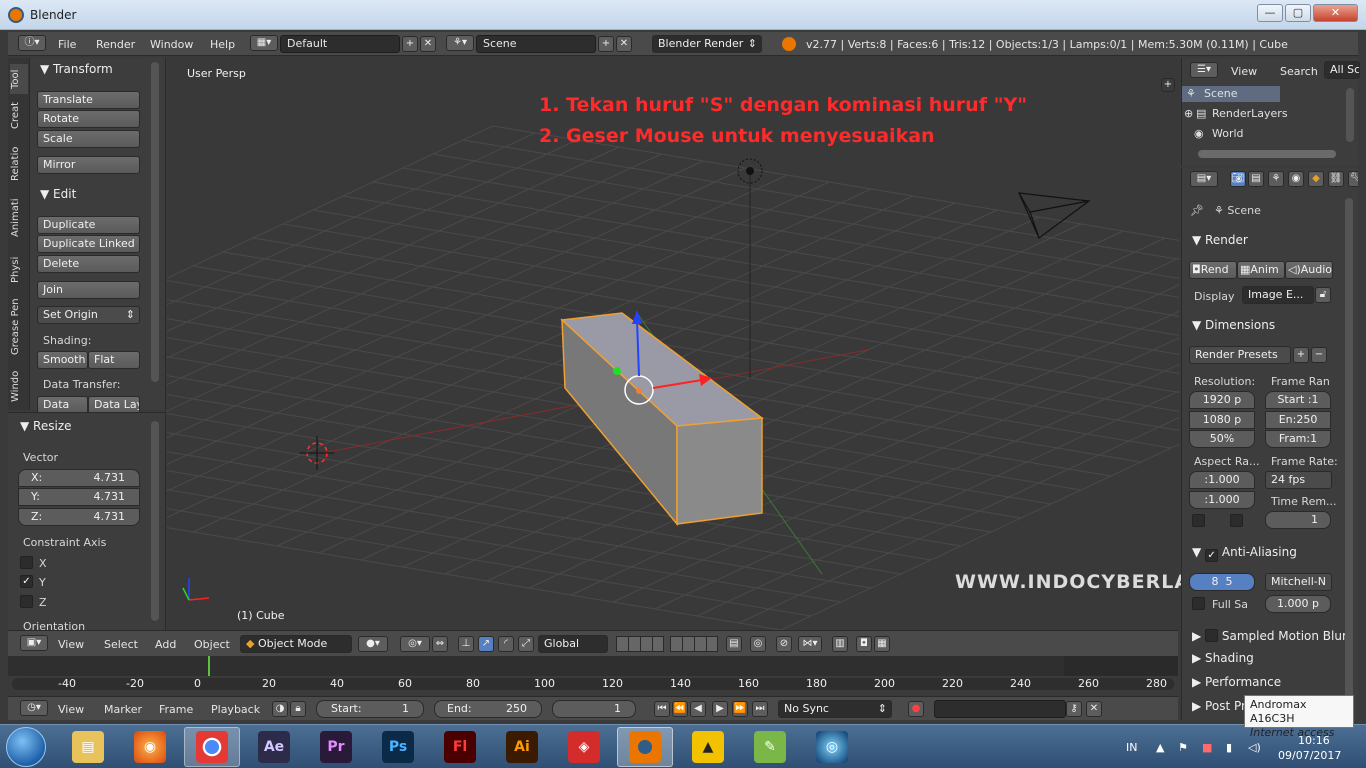 This screenshot has width=1366, height=768. I want to click on jump-end-icon: ⏭, so click(760, 709).